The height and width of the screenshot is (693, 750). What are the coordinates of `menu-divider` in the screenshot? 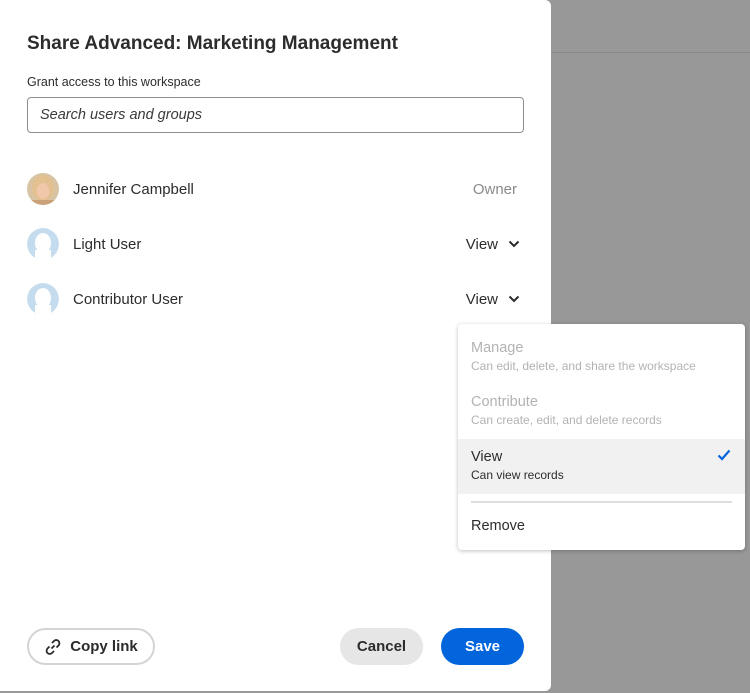 It's located at (601, 502).